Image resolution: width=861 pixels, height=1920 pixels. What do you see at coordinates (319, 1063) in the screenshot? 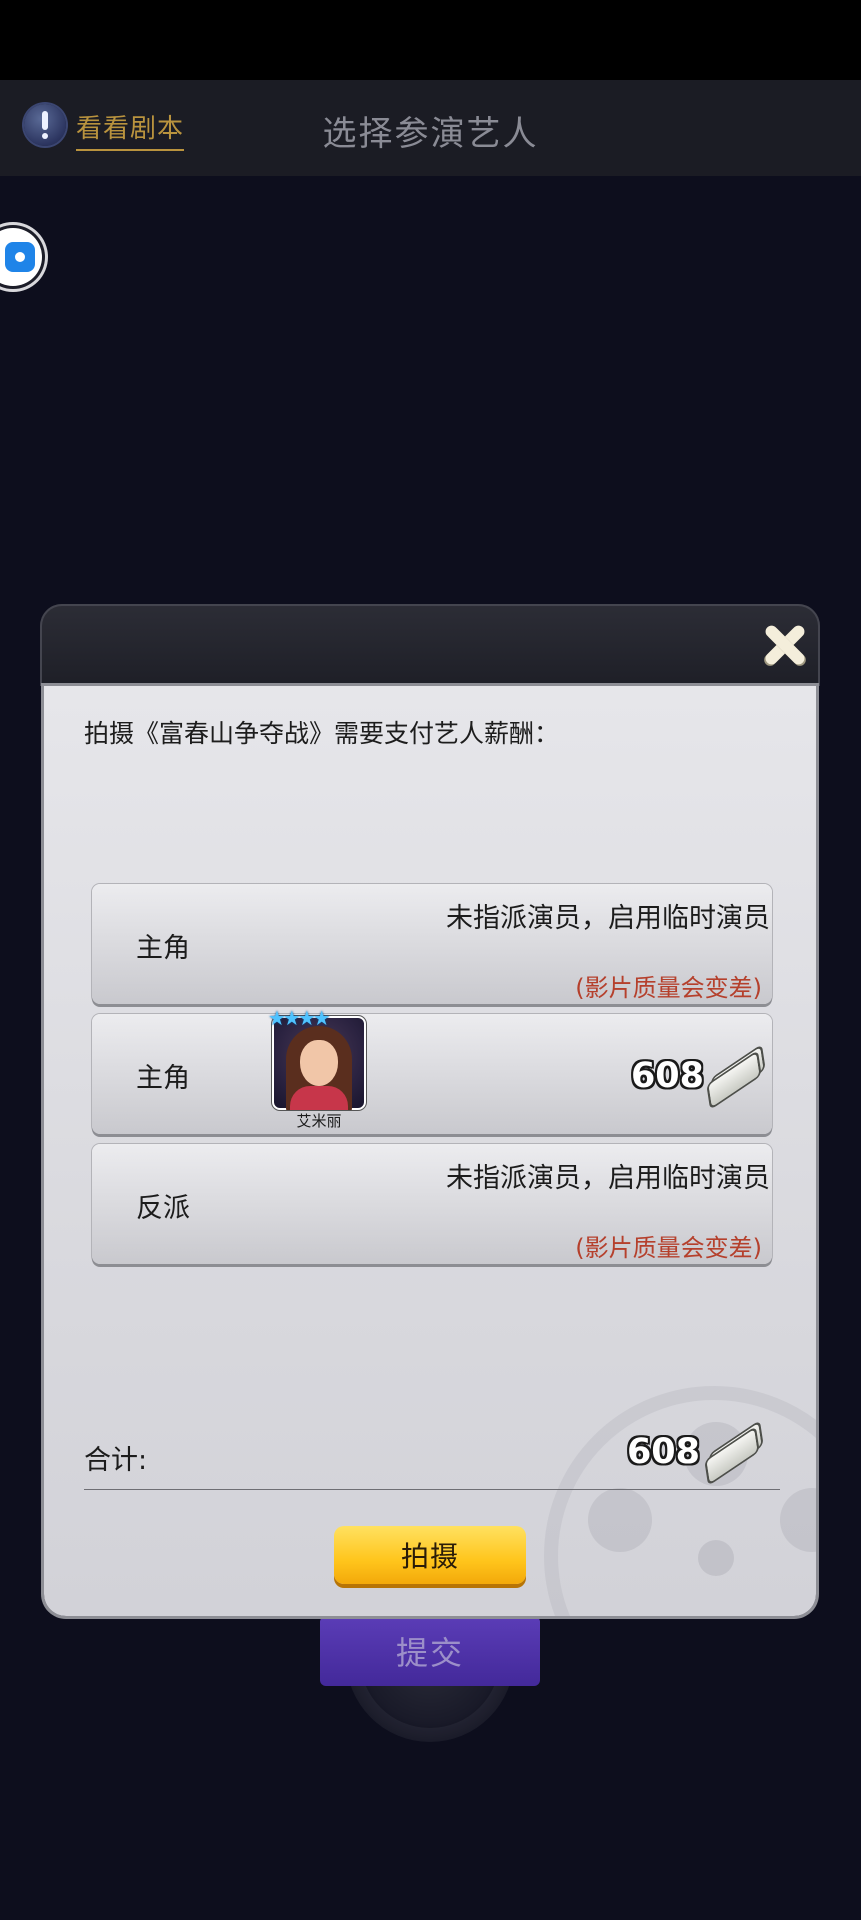
I see `actor-avatar` at bounding box center [319, 1063].